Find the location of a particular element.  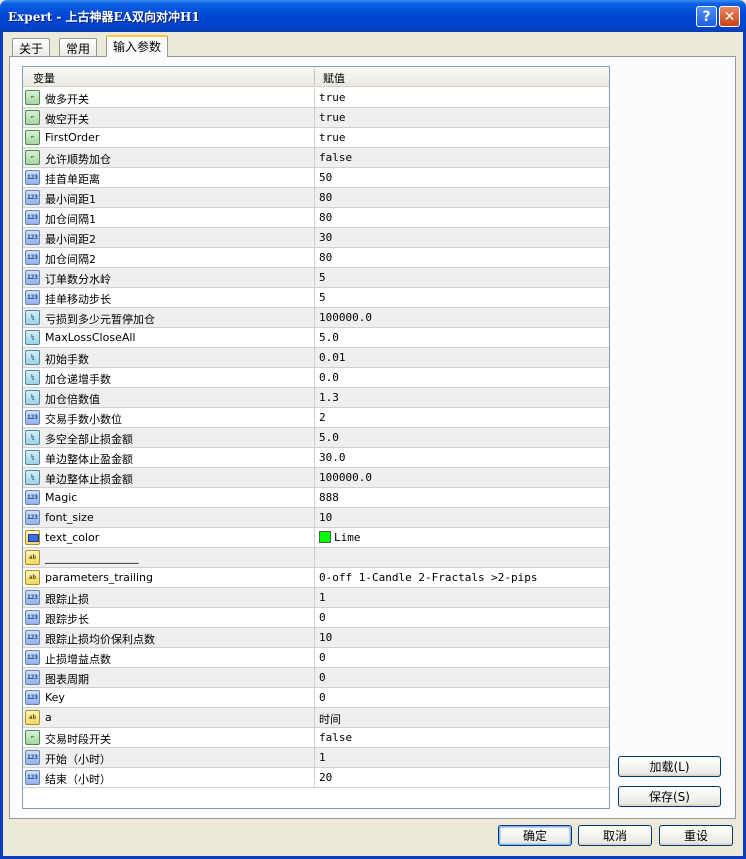

parameter-row: 123 交易手数小数位 2 is located at coordinates (316, 418).